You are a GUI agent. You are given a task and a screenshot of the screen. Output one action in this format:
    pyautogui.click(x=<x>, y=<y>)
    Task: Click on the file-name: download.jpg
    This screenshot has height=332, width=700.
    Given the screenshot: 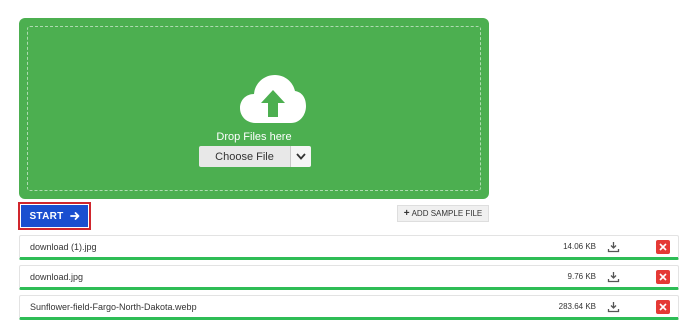 What is the action you would take?
    pyautogui.click(x=57, y=277)
    